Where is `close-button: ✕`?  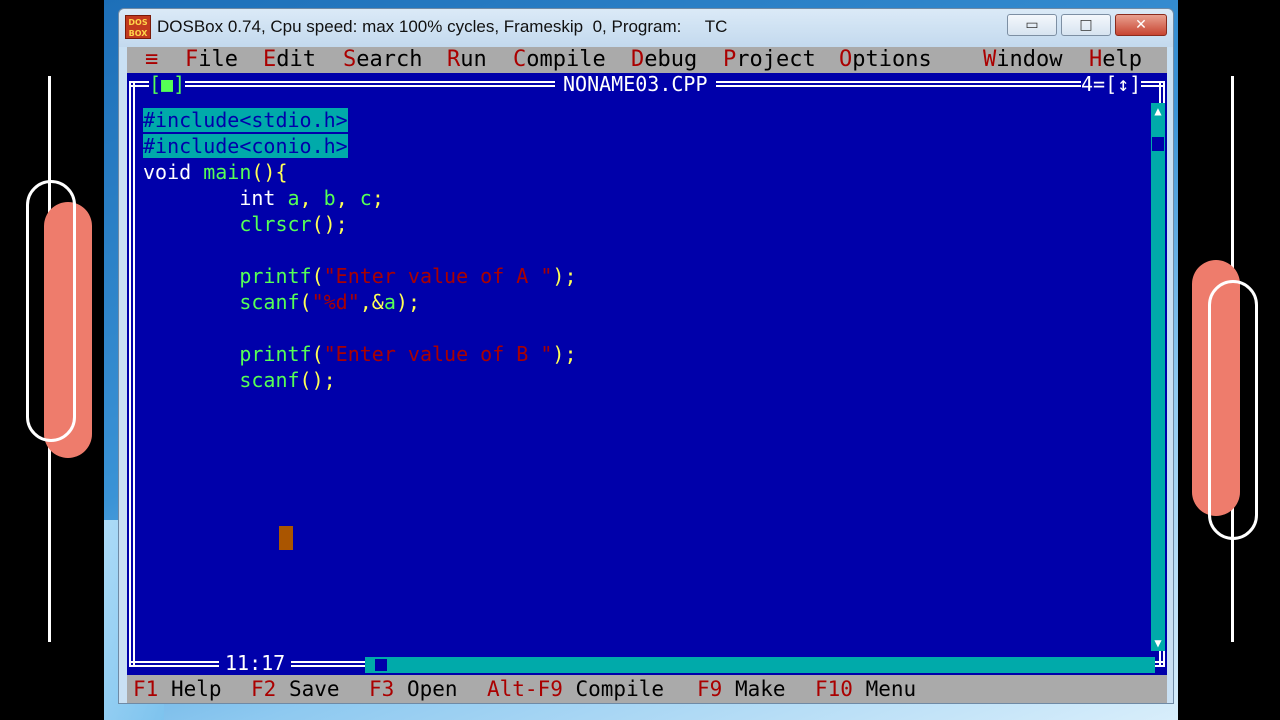
close-button: ✕ is located at coordinates (1141, 25).